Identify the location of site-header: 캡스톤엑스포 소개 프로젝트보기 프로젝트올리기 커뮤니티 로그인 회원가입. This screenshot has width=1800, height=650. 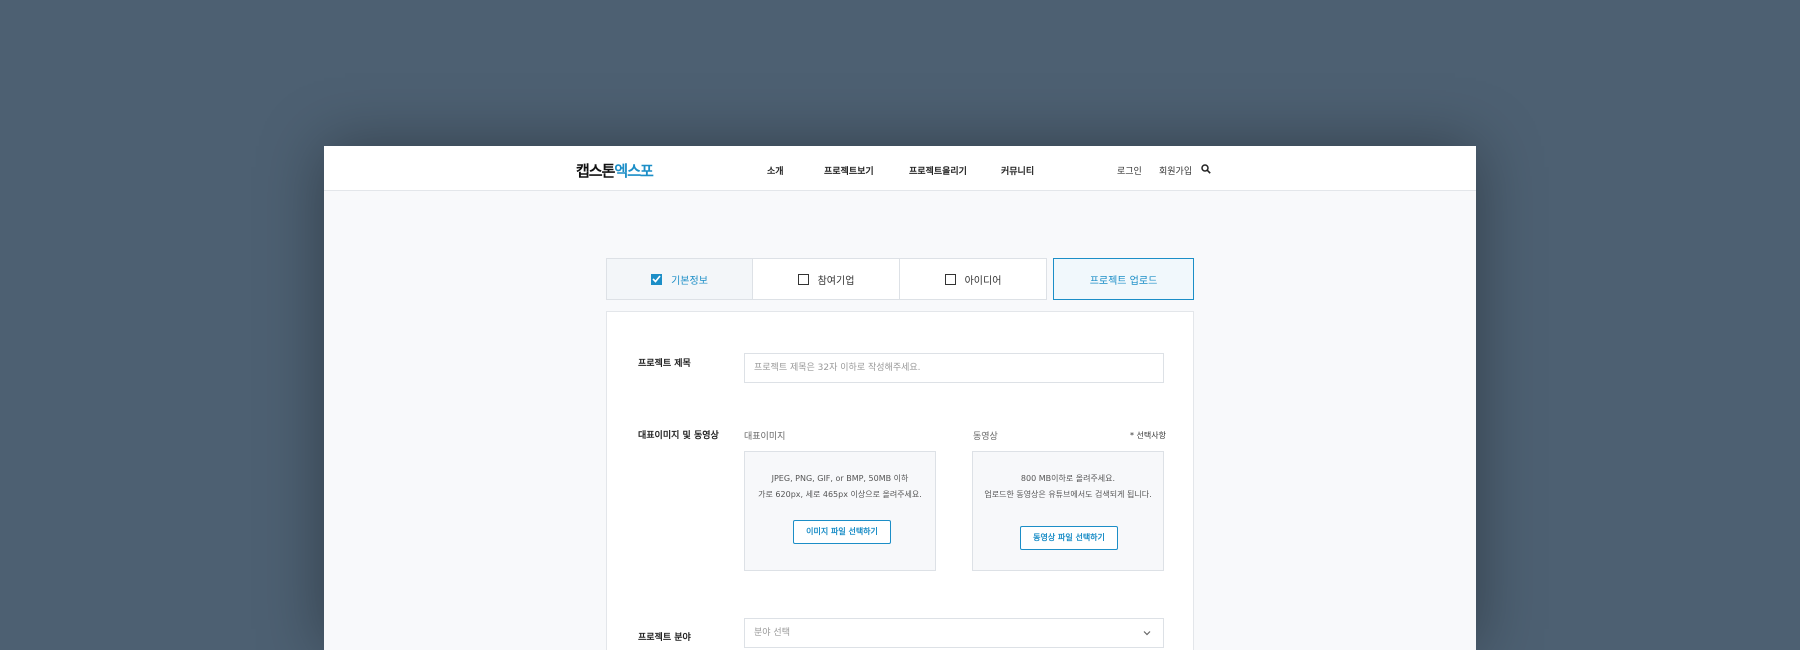
(900, 168).